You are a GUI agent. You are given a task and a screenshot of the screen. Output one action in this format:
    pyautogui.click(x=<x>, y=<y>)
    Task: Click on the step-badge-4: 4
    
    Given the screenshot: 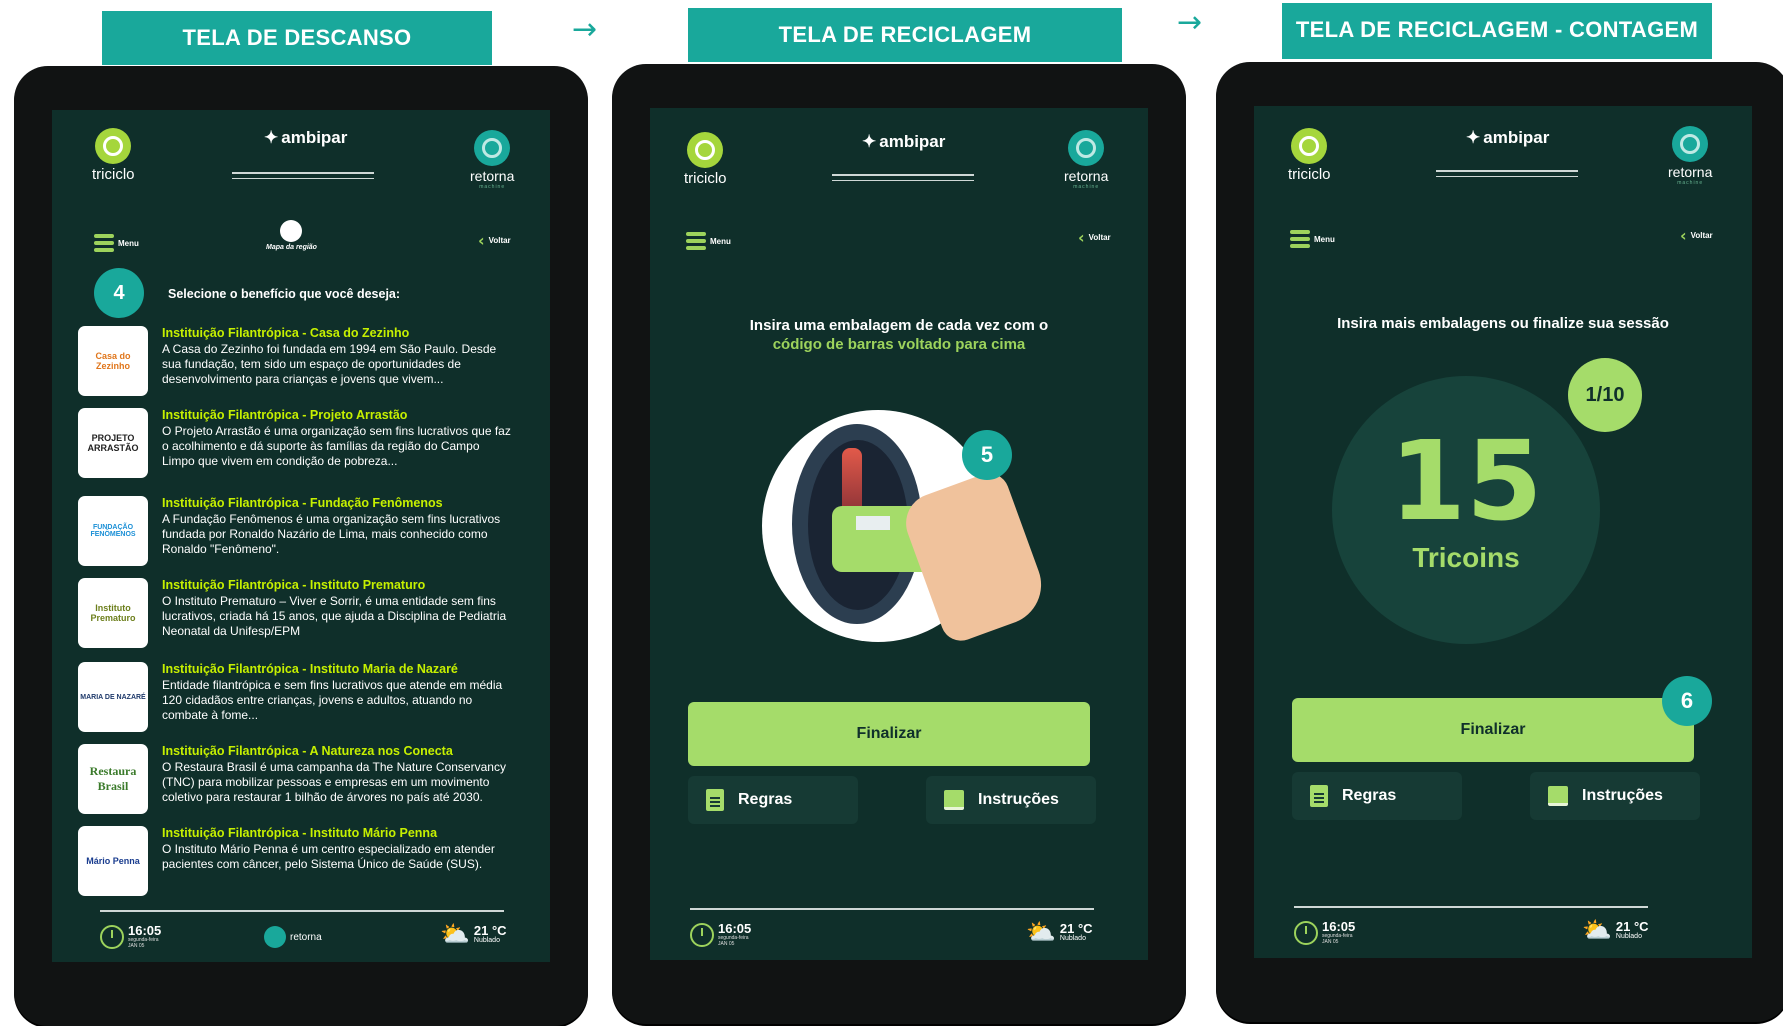 What is the action you would take?
    pyautogui.click(x=119, y=293)
    